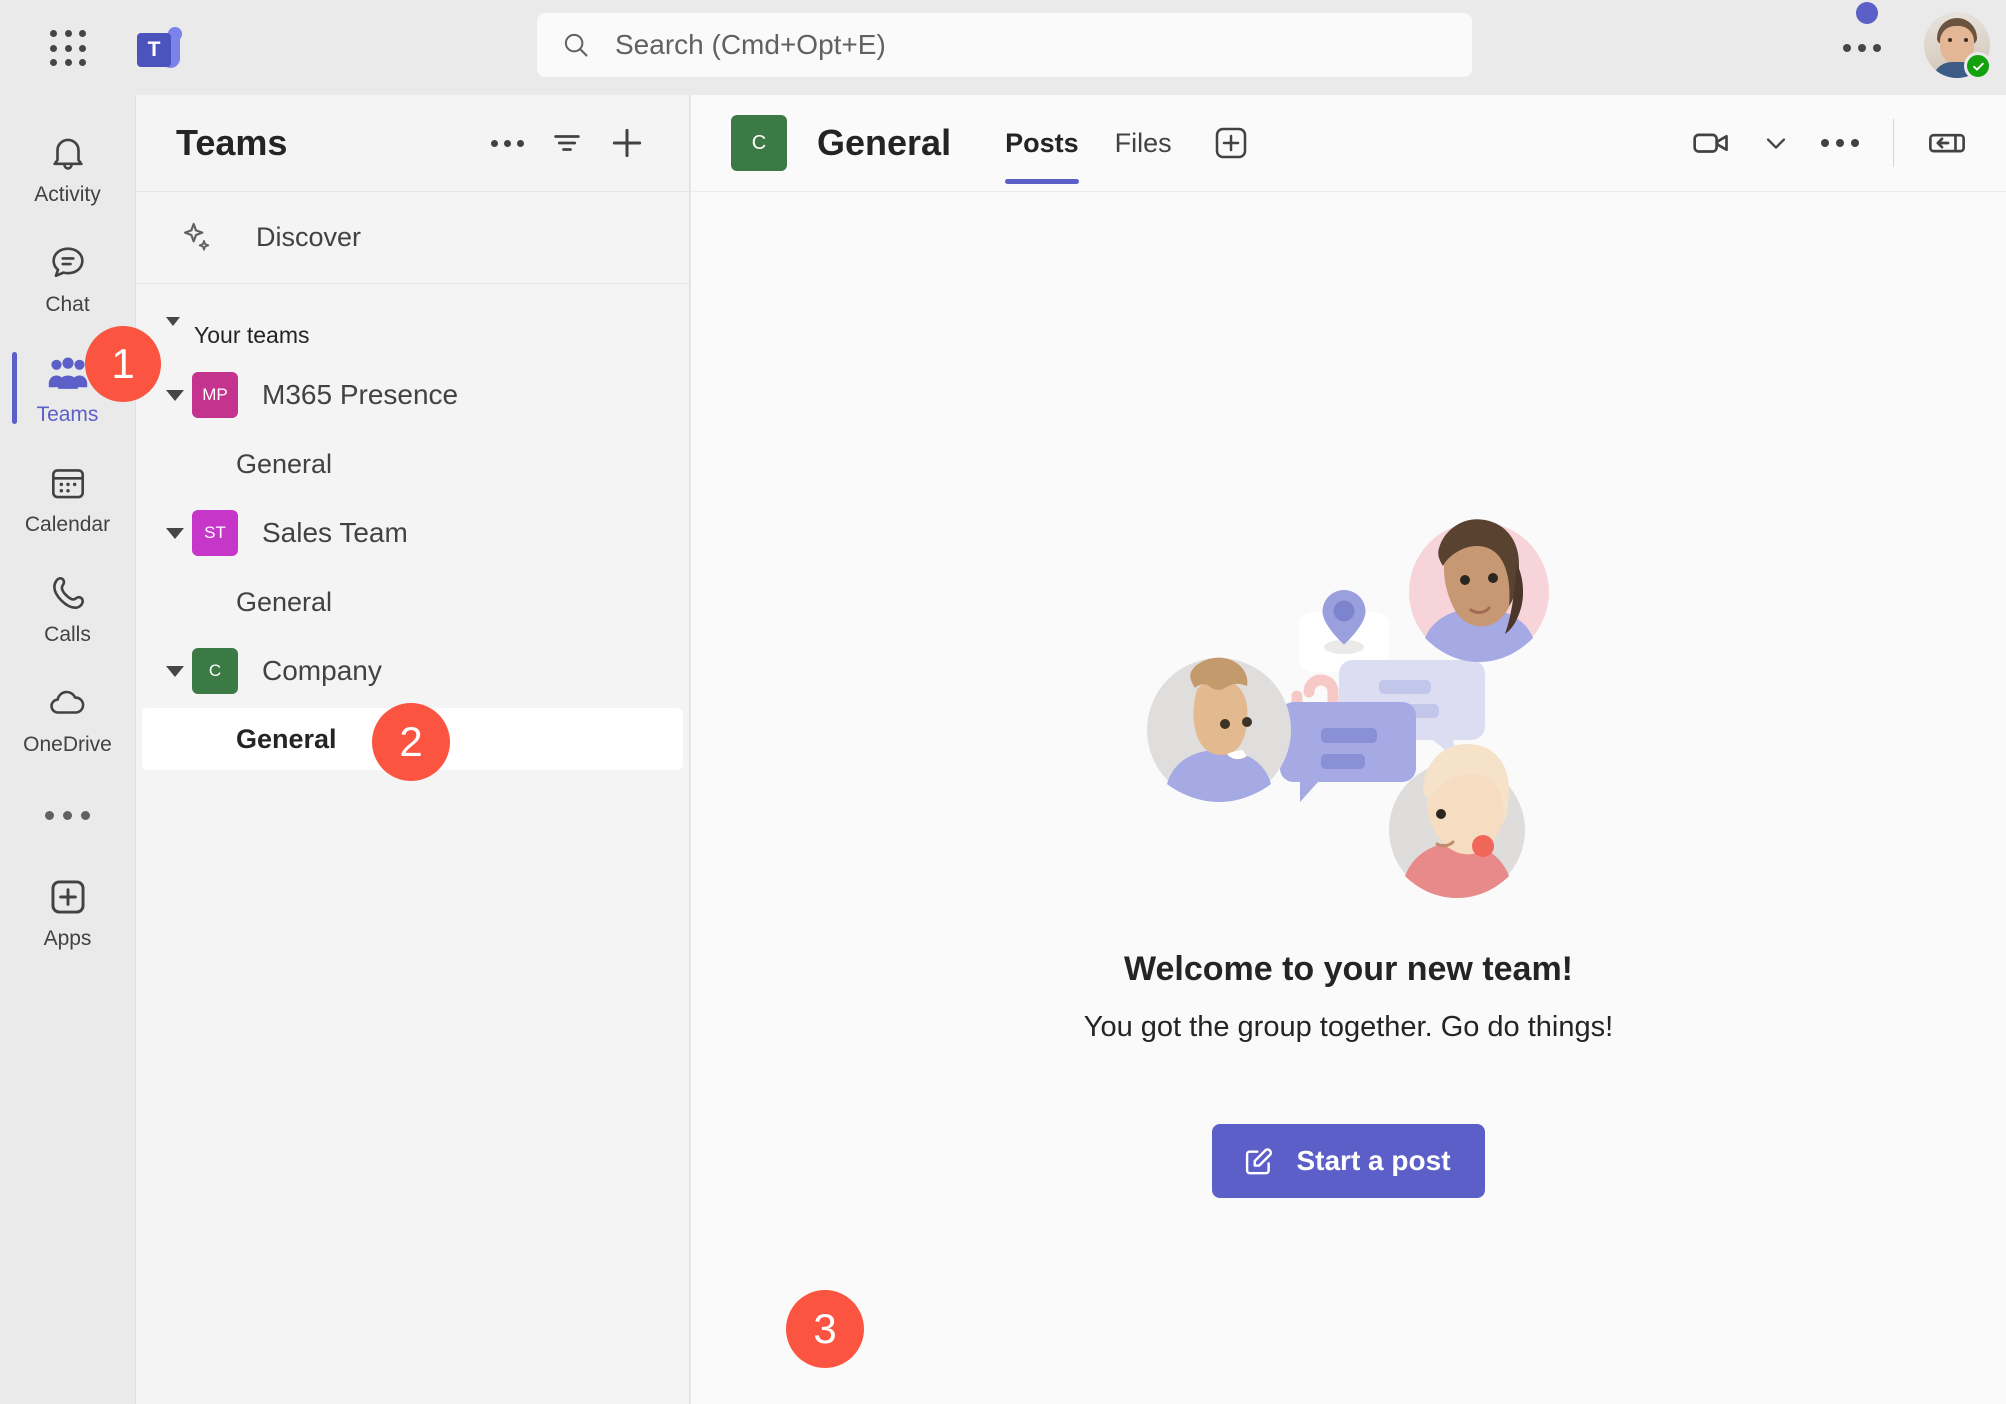 The height and width of the screenshot is (1404, 2006). What do you see at coordinates (360, 394) in the screenshot?
I see `team-name: M365 Presence` at bounding box center [360, 394].